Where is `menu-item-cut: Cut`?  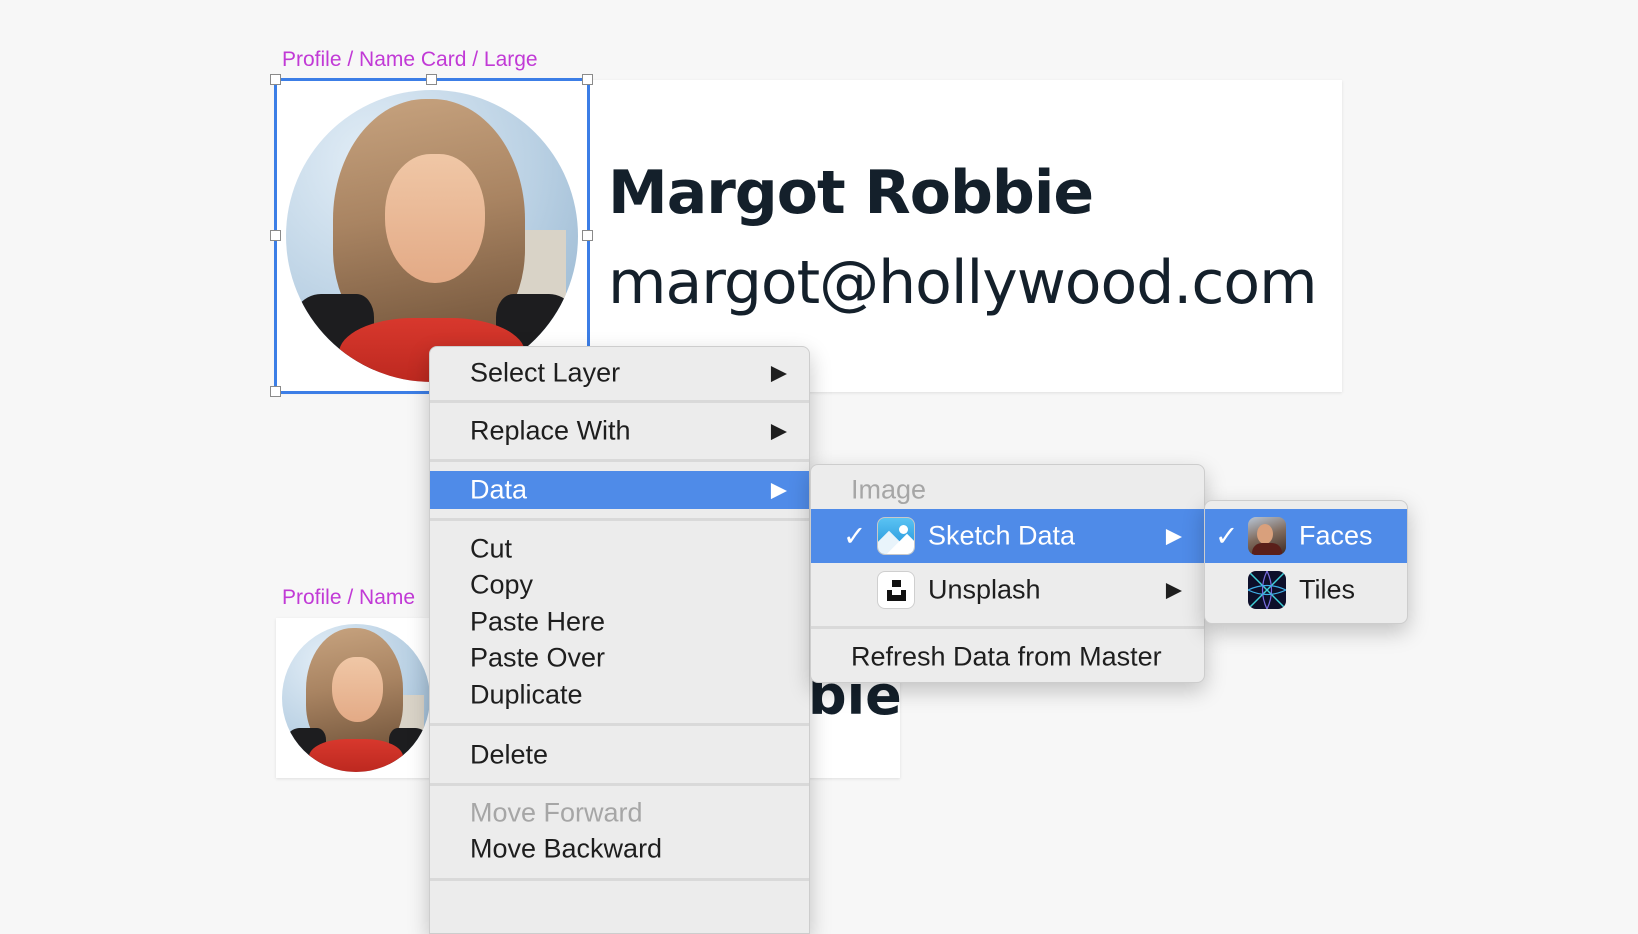 menu-item-cut: Cut is located at coordinates (619, 549).